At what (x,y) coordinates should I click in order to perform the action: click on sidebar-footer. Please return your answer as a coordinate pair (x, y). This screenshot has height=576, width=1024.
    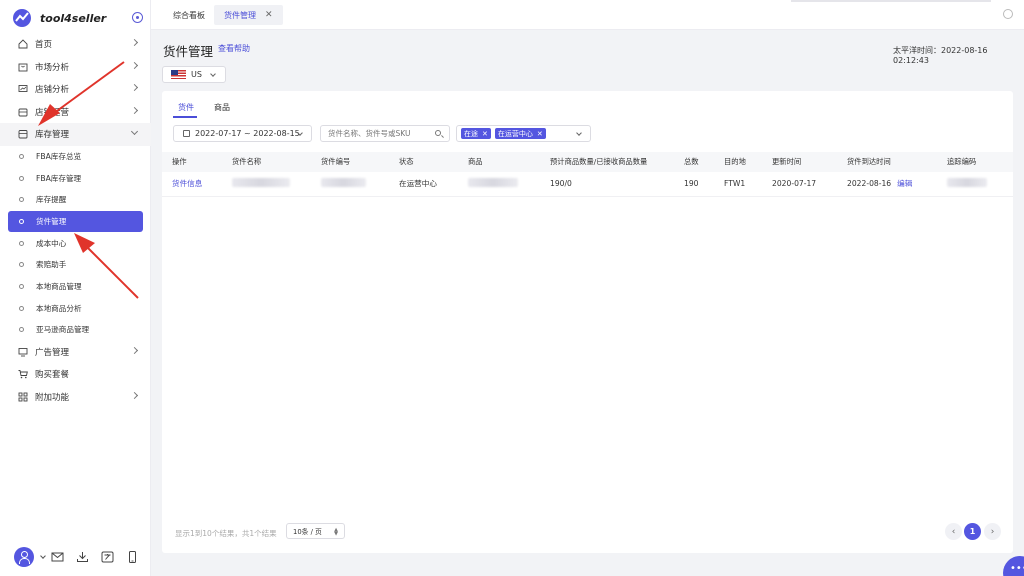
    Looking at the image, I should click on (82, 557).